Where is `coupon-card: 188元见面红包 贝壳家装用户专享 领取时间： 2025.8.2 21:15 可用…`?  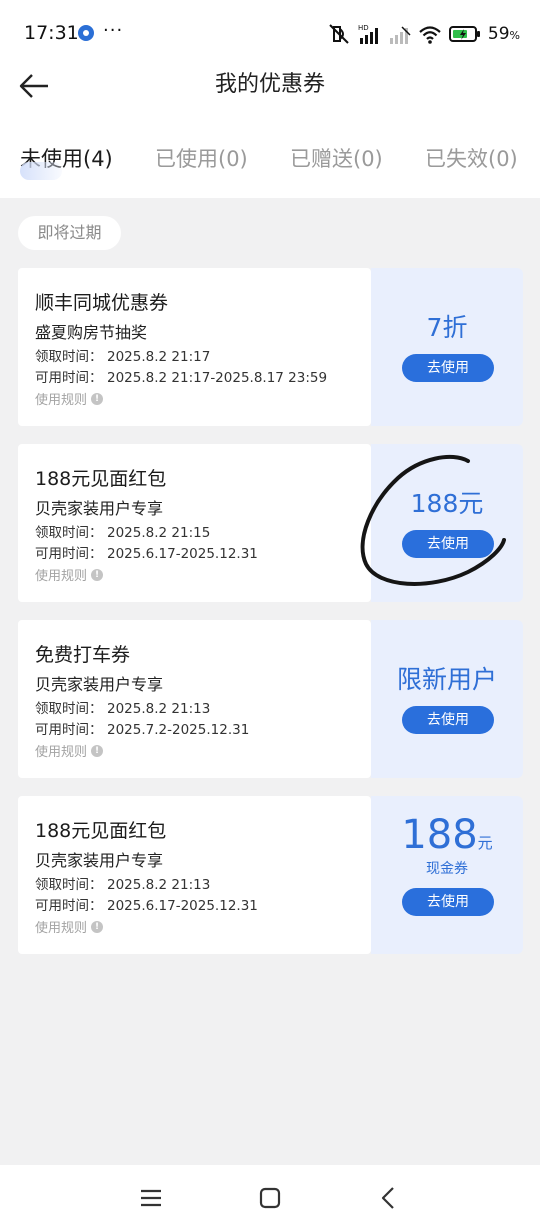 coupon-card: 188元见面红包 贝壳家装用户专享 领取时间： 2025.8.2 21:15 可用… is located at coordinates (270, 523).